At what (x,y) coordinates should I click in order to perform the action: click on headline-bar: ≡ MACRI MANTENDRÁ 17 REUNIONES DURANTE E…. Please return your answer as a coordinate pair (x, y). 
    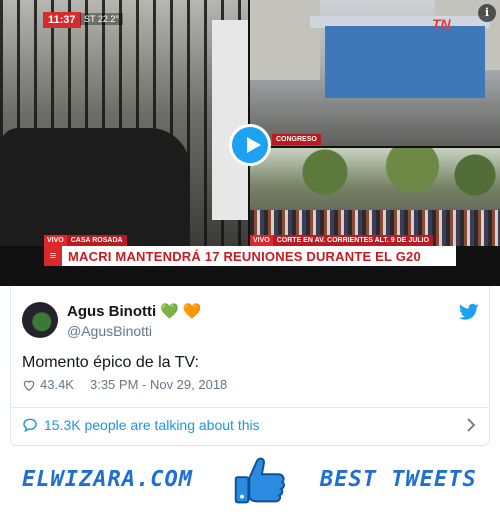
    Looking at the image, I should click on (250, 256).